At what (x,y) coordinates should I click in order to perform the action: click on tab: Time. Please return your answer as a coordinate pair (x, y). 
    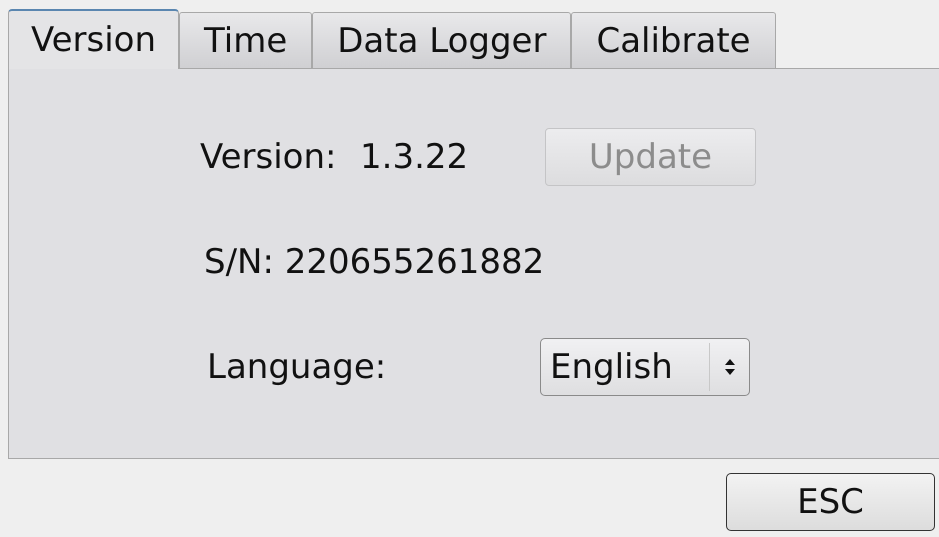
    Looking at the image, I should click on (245, 40).